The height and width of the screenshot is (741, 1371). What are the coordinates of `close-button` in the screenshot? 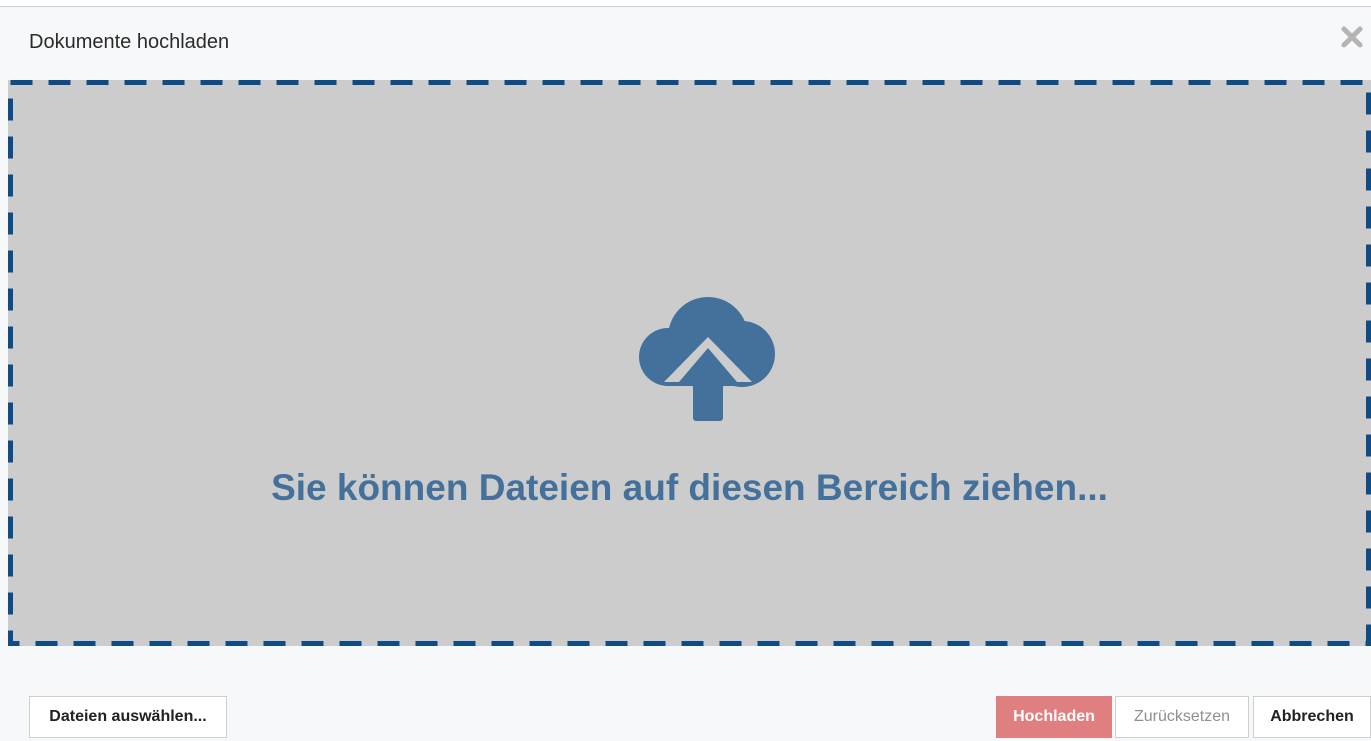 It's located at (1352, 37).